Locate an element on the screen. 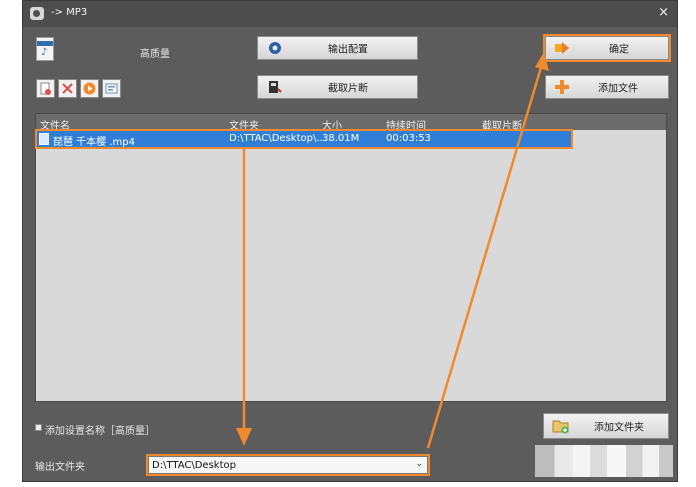 The height and width of the screenshot is (487, 696). clip-button: 截取片断 is located at coordinates (337, 87).